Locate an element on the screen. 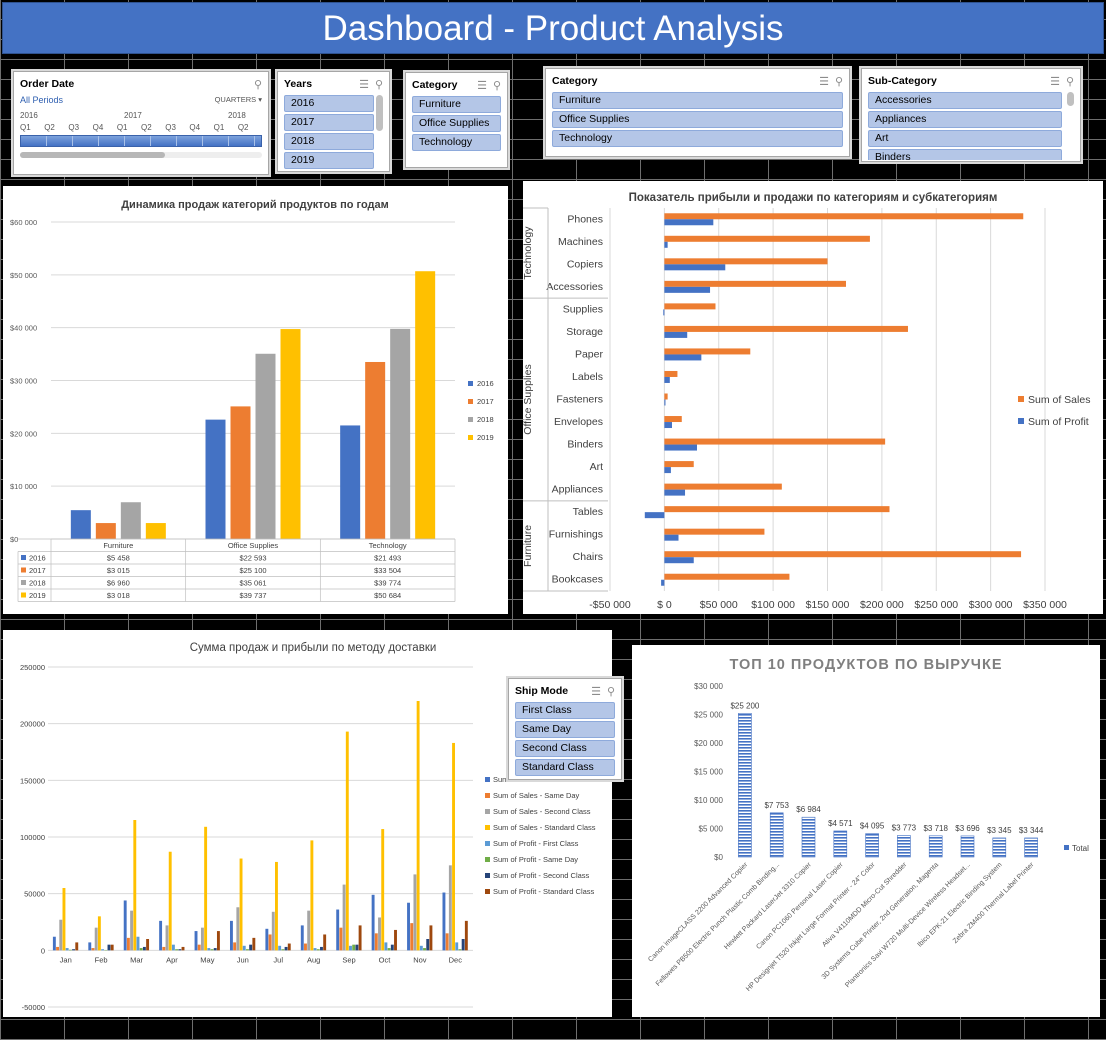 The height and width of the screenshot is (1040, 1106). legend-label: Sum of Sales is located at coordinates (1059, 400).